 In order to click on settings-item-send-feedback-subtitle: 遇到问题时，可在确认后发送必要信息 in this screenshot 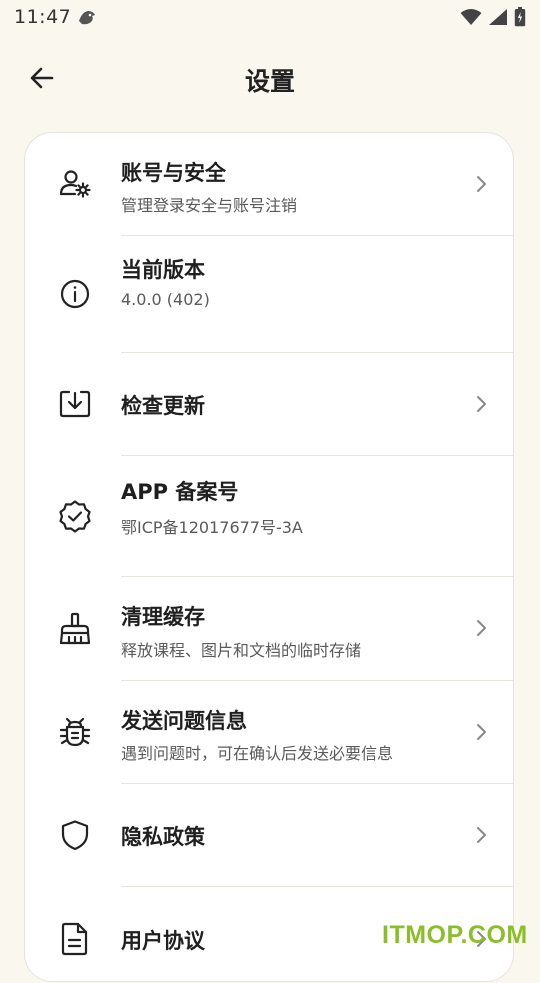, I will do `click(257, 753)`.